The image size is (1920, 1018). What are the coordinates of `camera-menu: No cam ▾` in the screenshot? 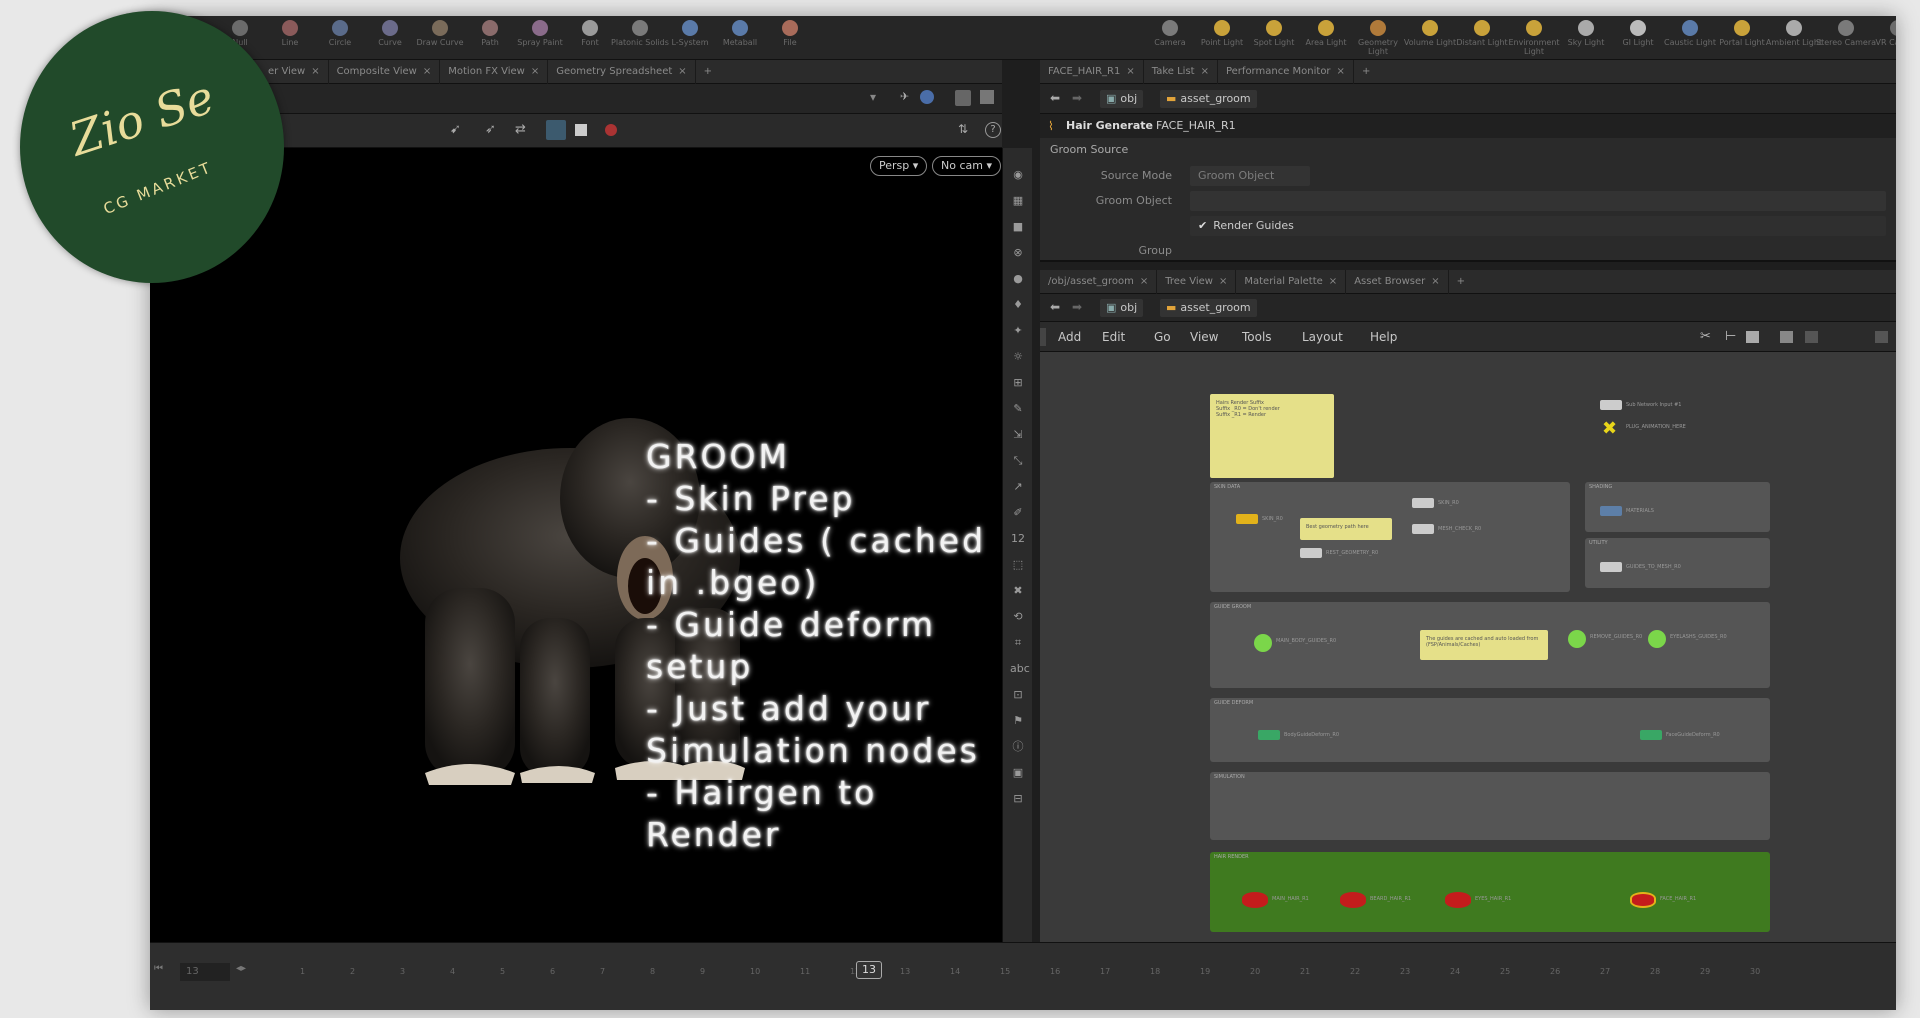 It's located at (966, 166).